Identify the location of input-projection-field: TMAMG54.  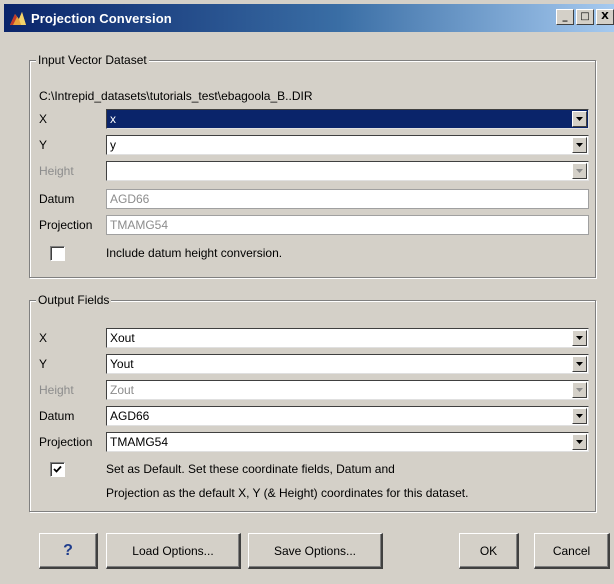
(347, 225).